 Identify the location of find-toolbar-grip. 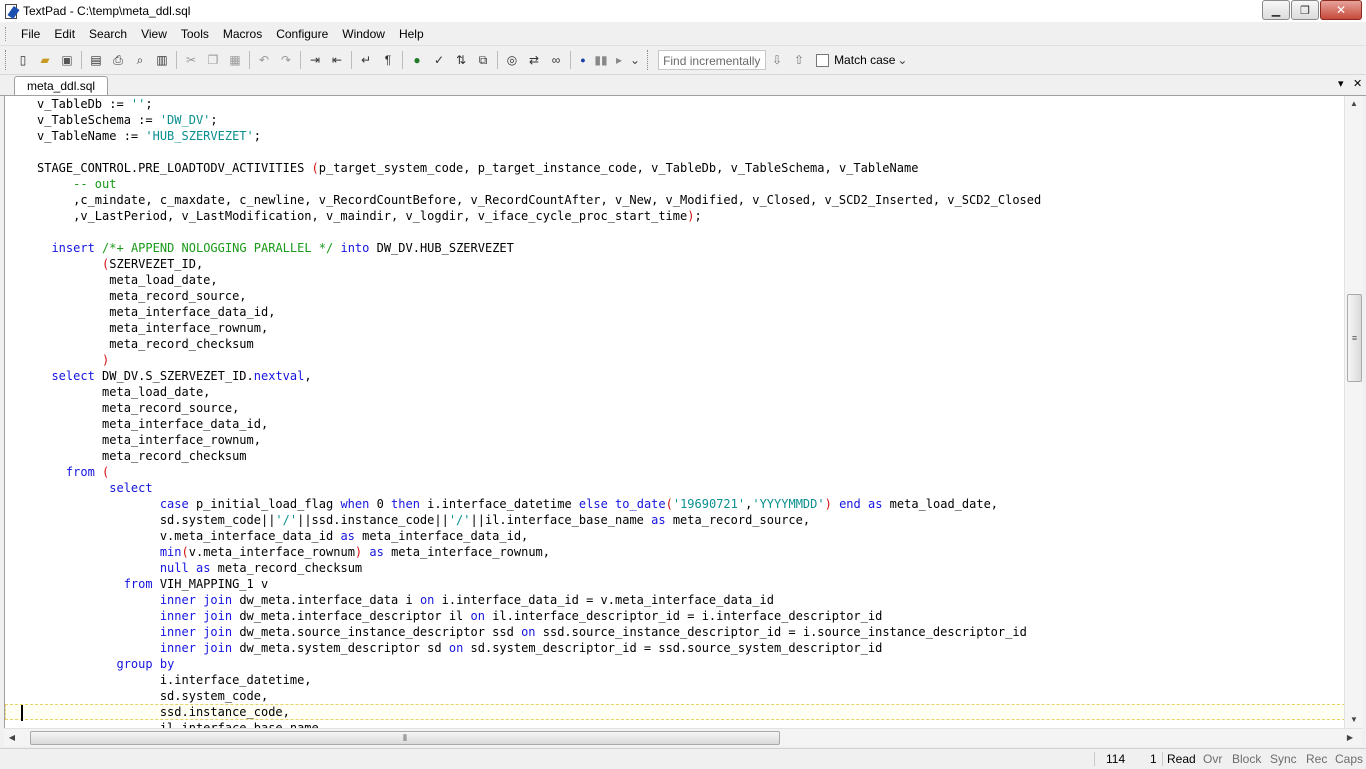
(648, 60).